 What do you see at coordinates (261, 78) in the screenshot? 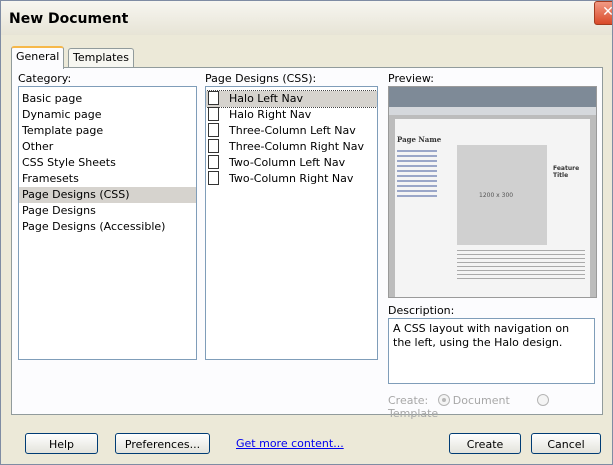
I see `designs-label: Page Designs (CSS):` at bounding box center [261, 78].